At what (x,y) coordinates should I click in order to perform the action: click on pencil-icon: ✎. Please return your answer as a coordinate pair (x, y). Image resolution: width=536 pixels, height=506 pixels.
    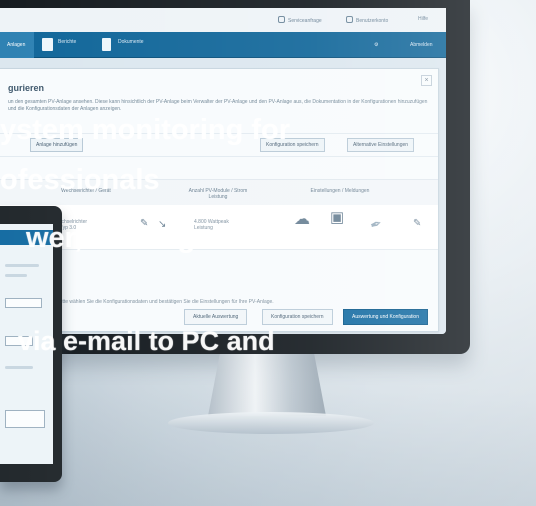
    Looking at the image, I should click on (144, 224).